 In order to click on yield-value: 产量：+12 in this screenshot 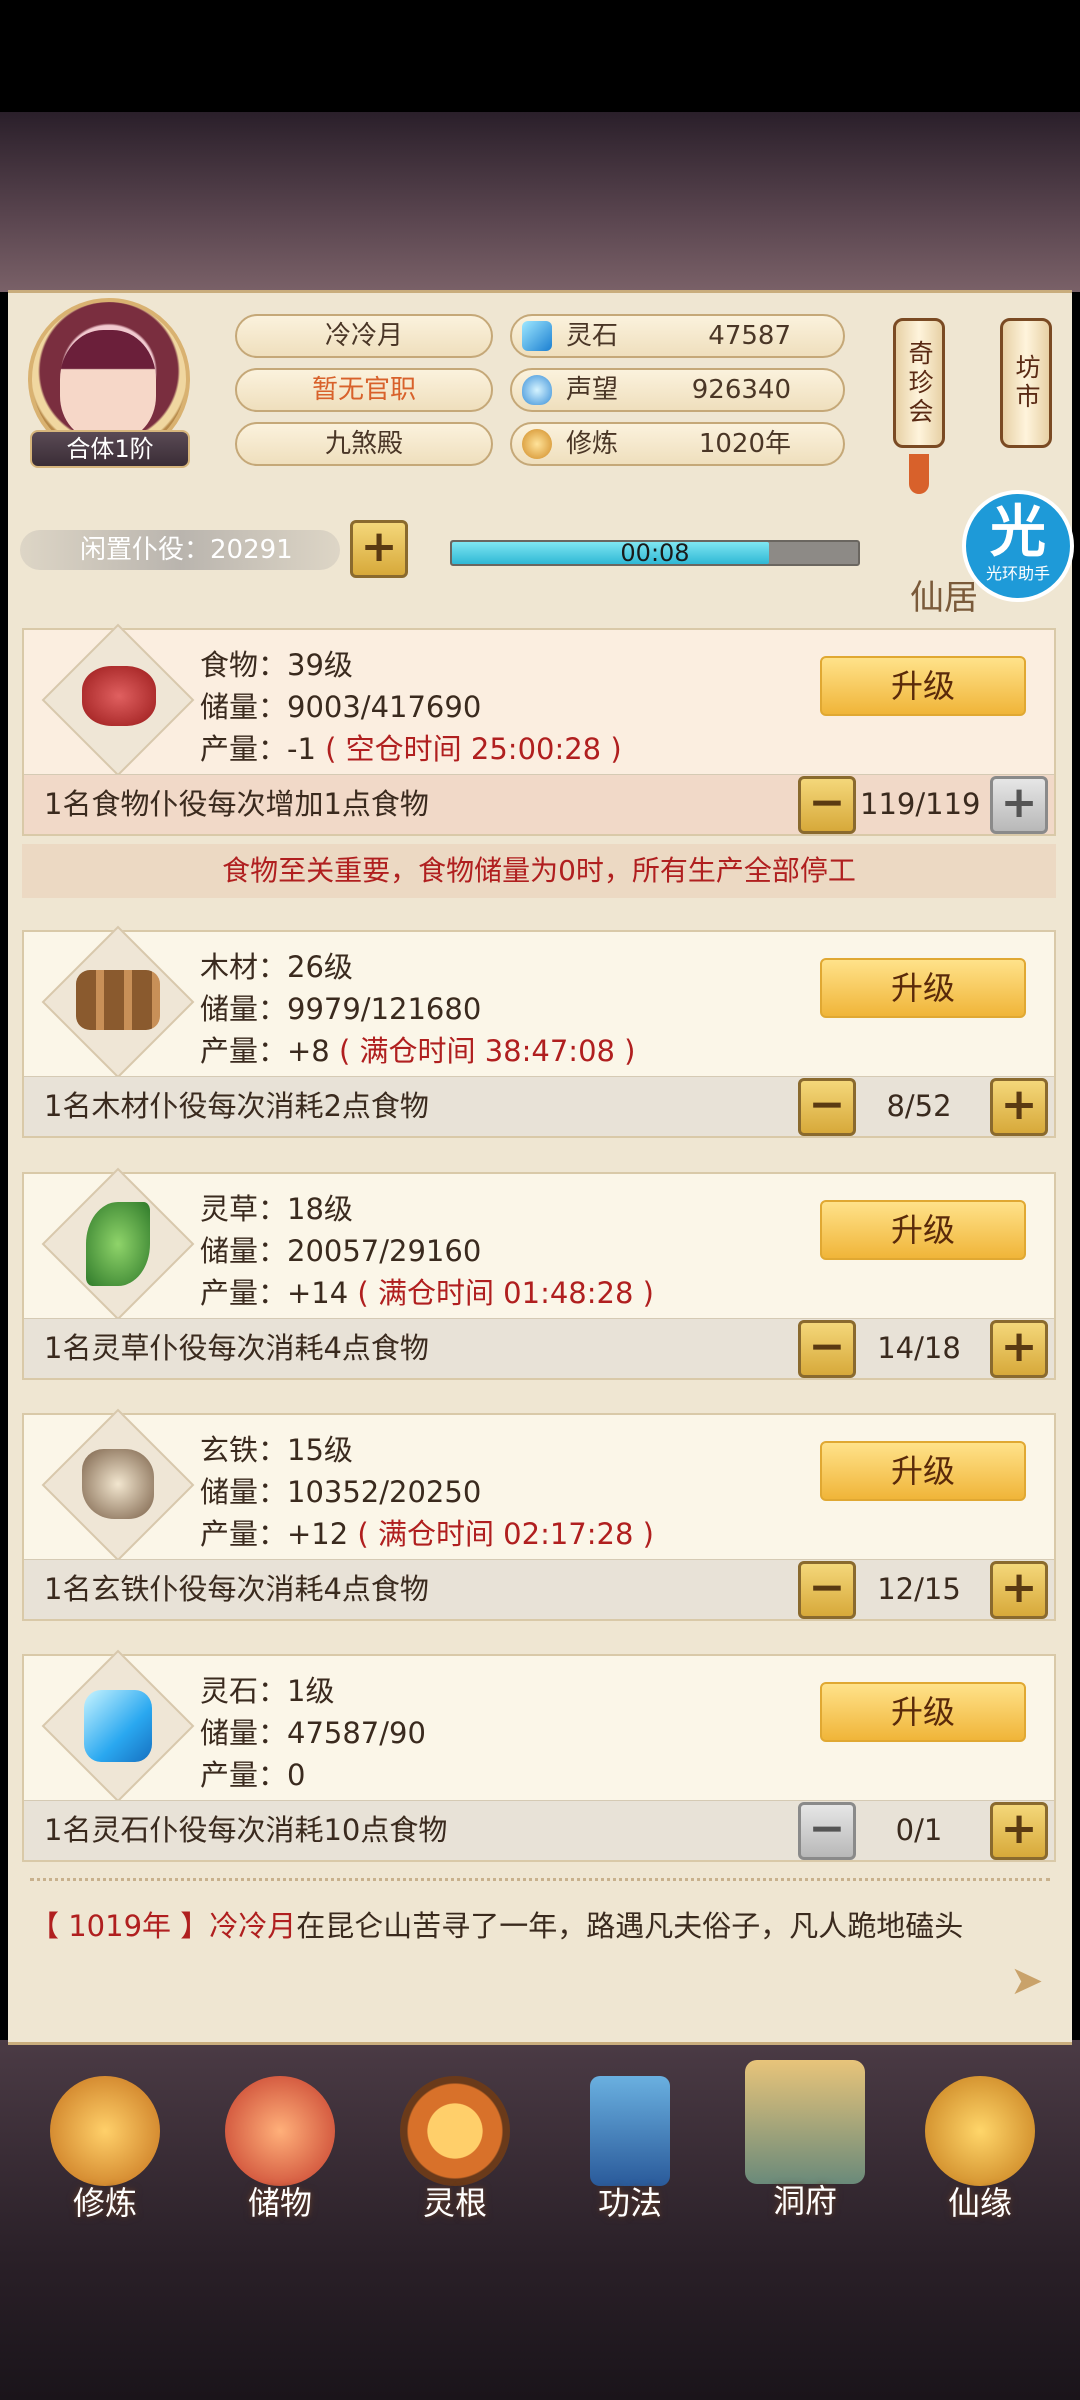, I will do `click(274, 1534)`.